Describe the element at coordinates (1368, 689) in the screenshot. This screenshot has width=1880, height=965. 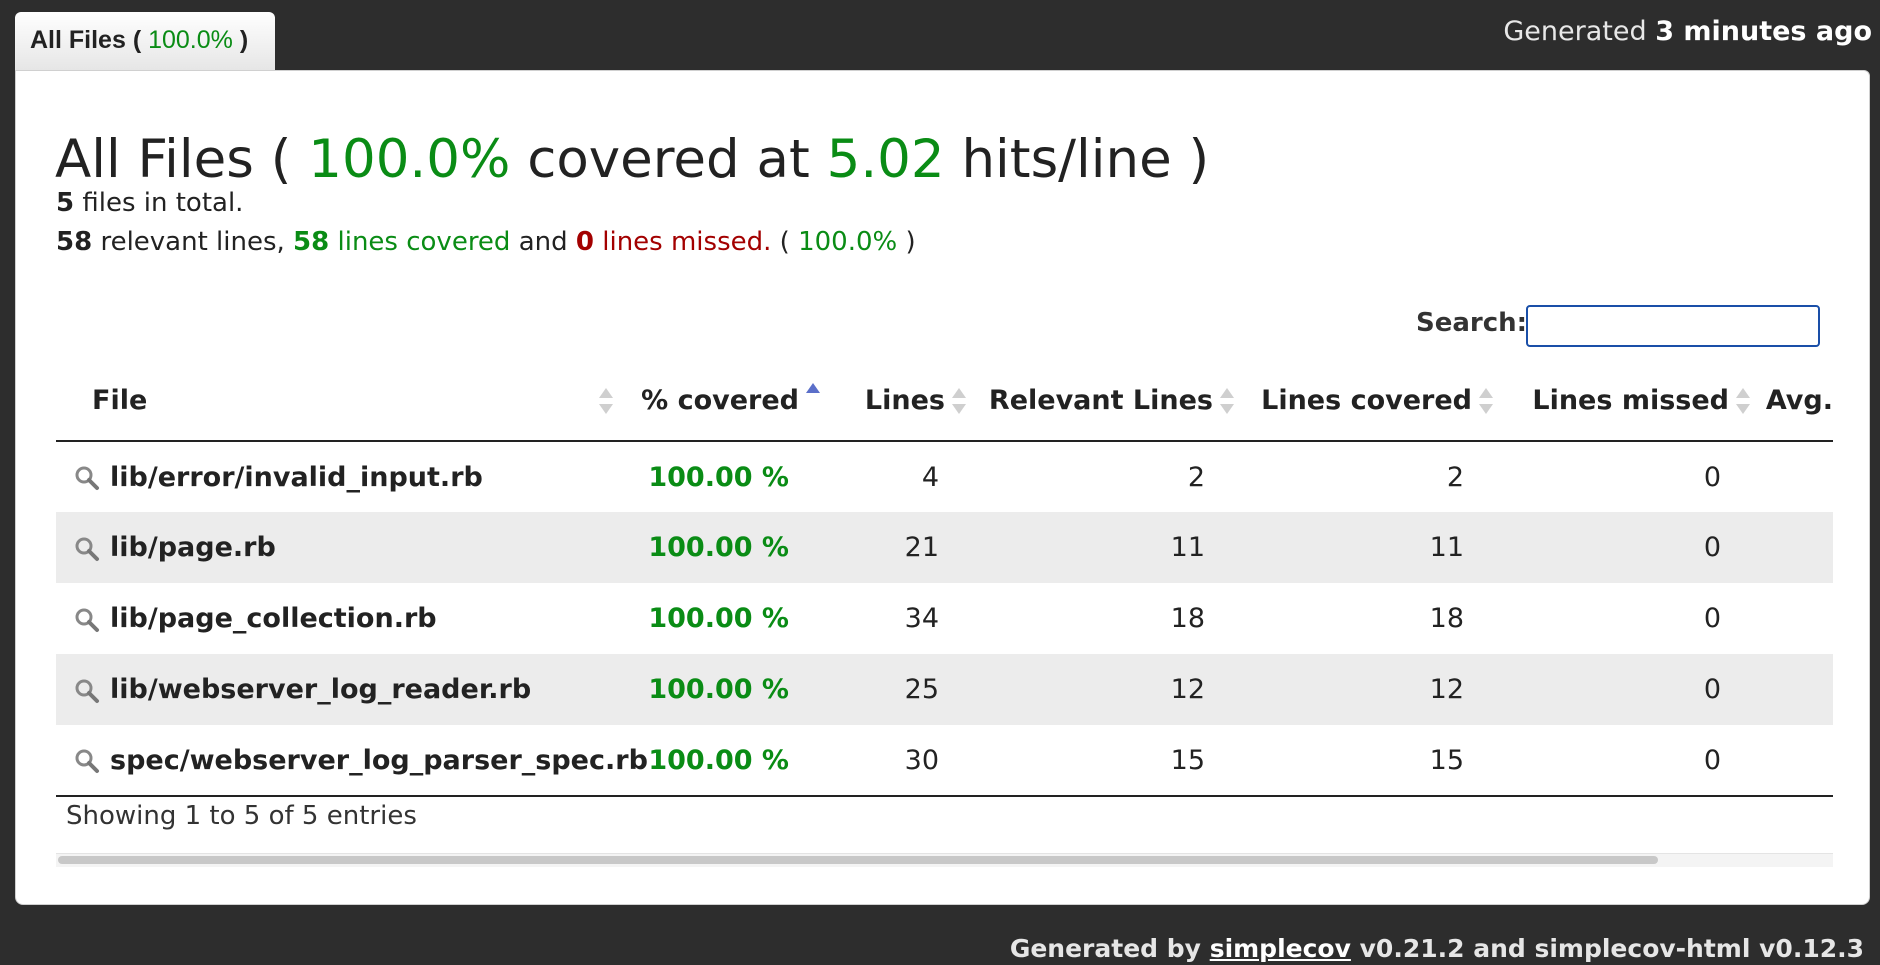
I see `lines-covered-cell: 12` at that location.